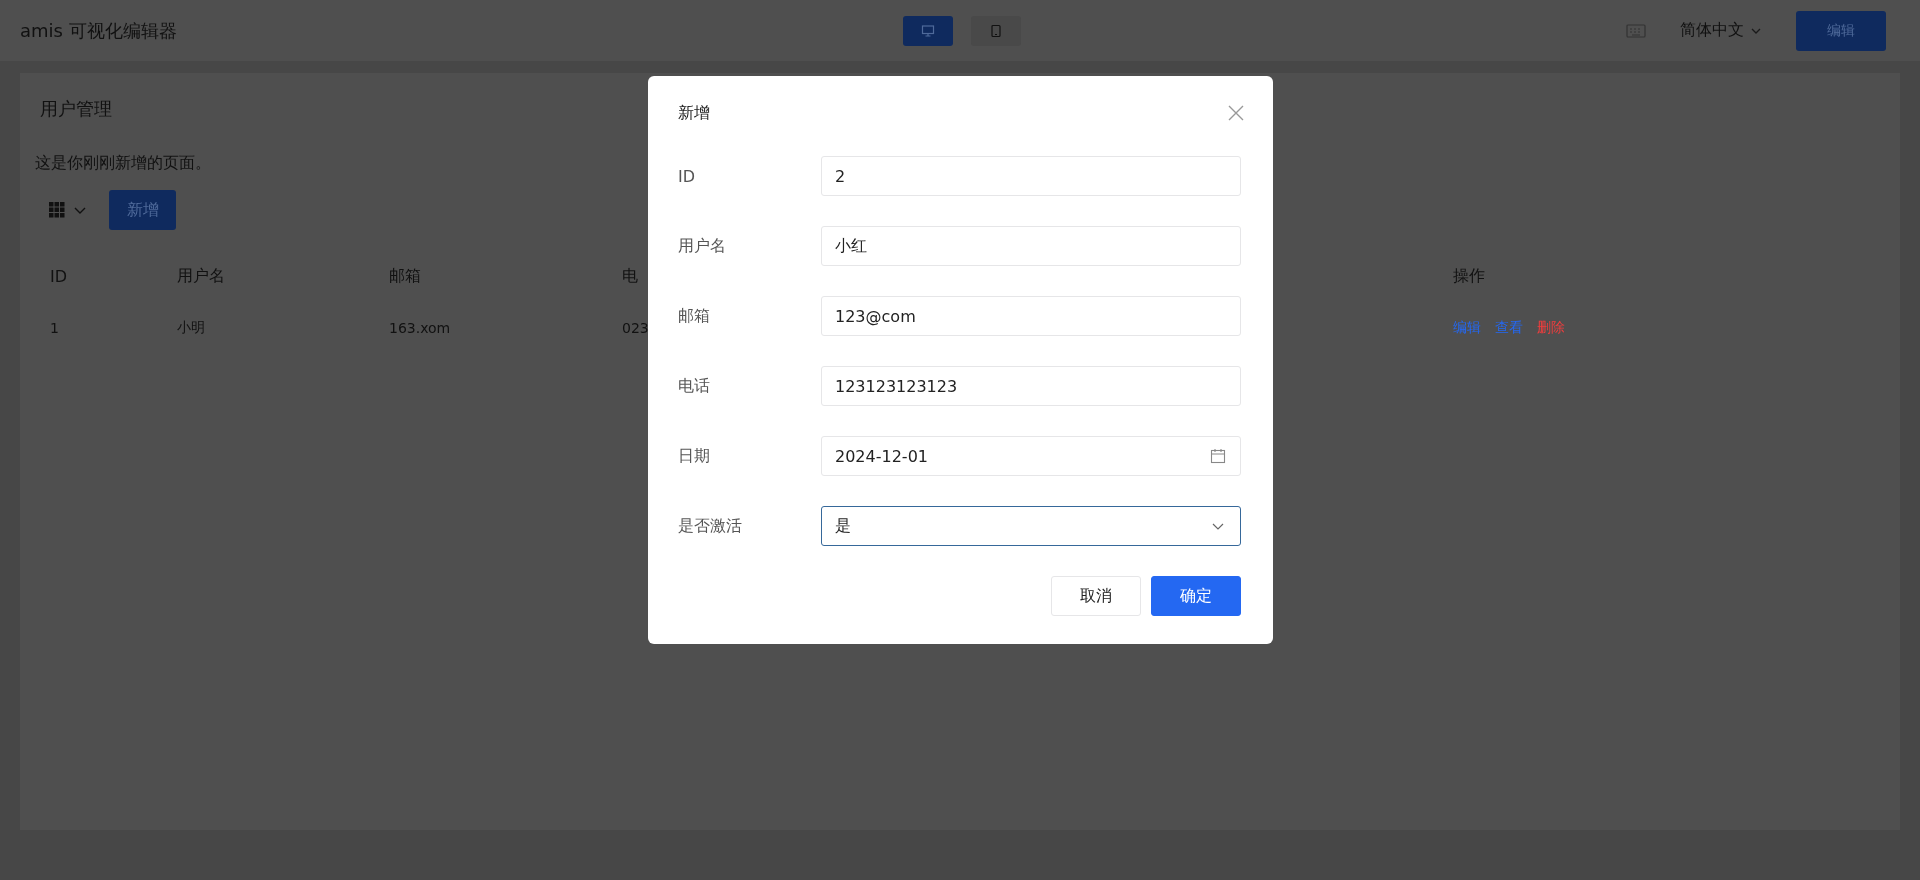  What do you see at coordinates (405, 276) in the screenshot?
I see `column-header: 邮箱` at bounding box center [405, 276].